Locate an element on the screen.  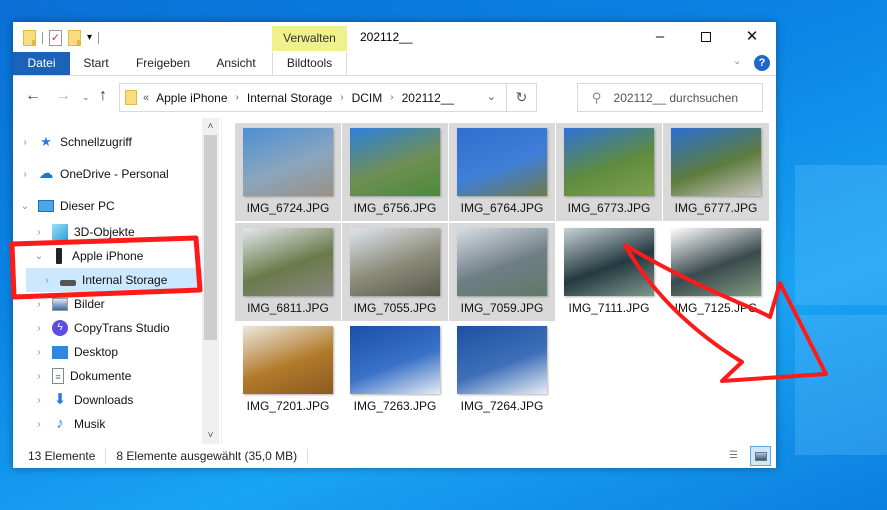
file-tile: IMG_6777.JPG is located at coordinates (716, 172).